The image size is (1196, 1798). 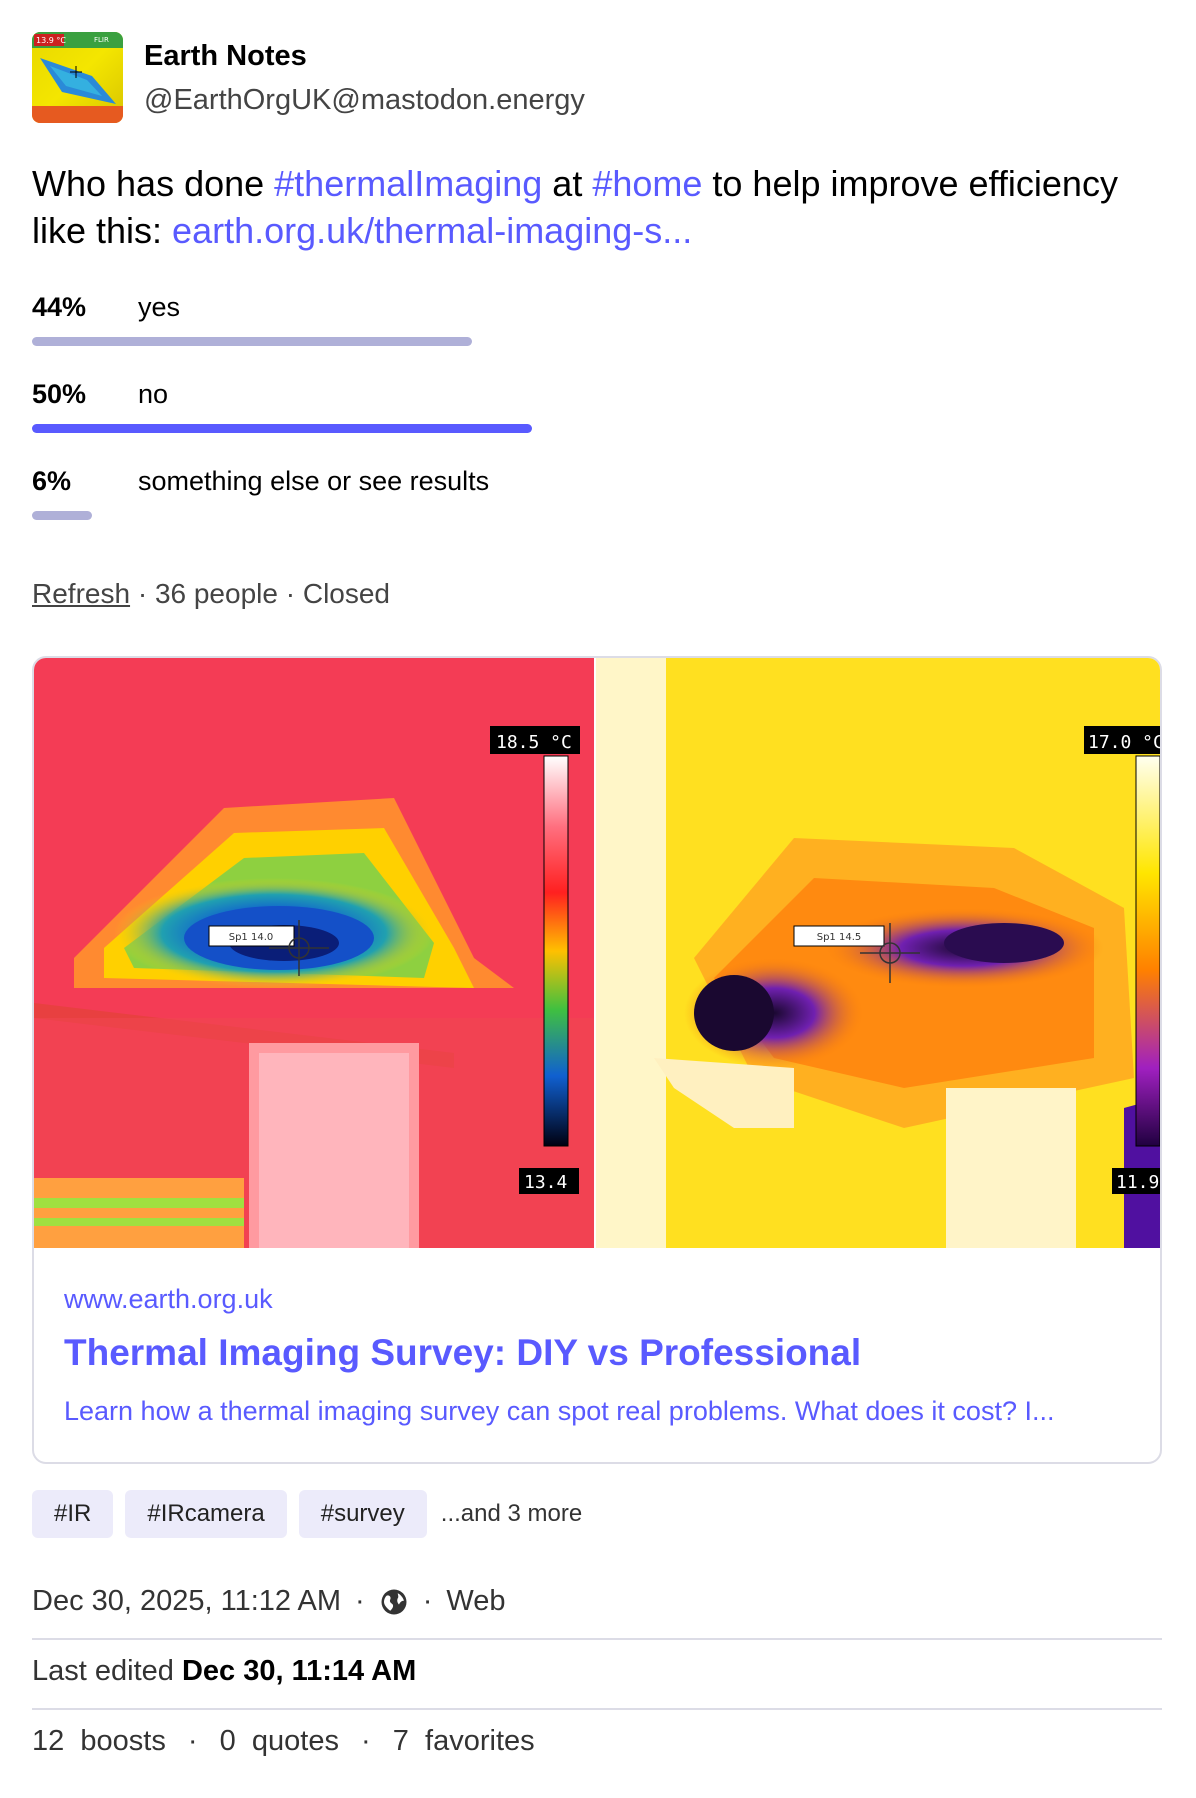 I want to click on boosts-count: 12, so click(x=48, y=1741).